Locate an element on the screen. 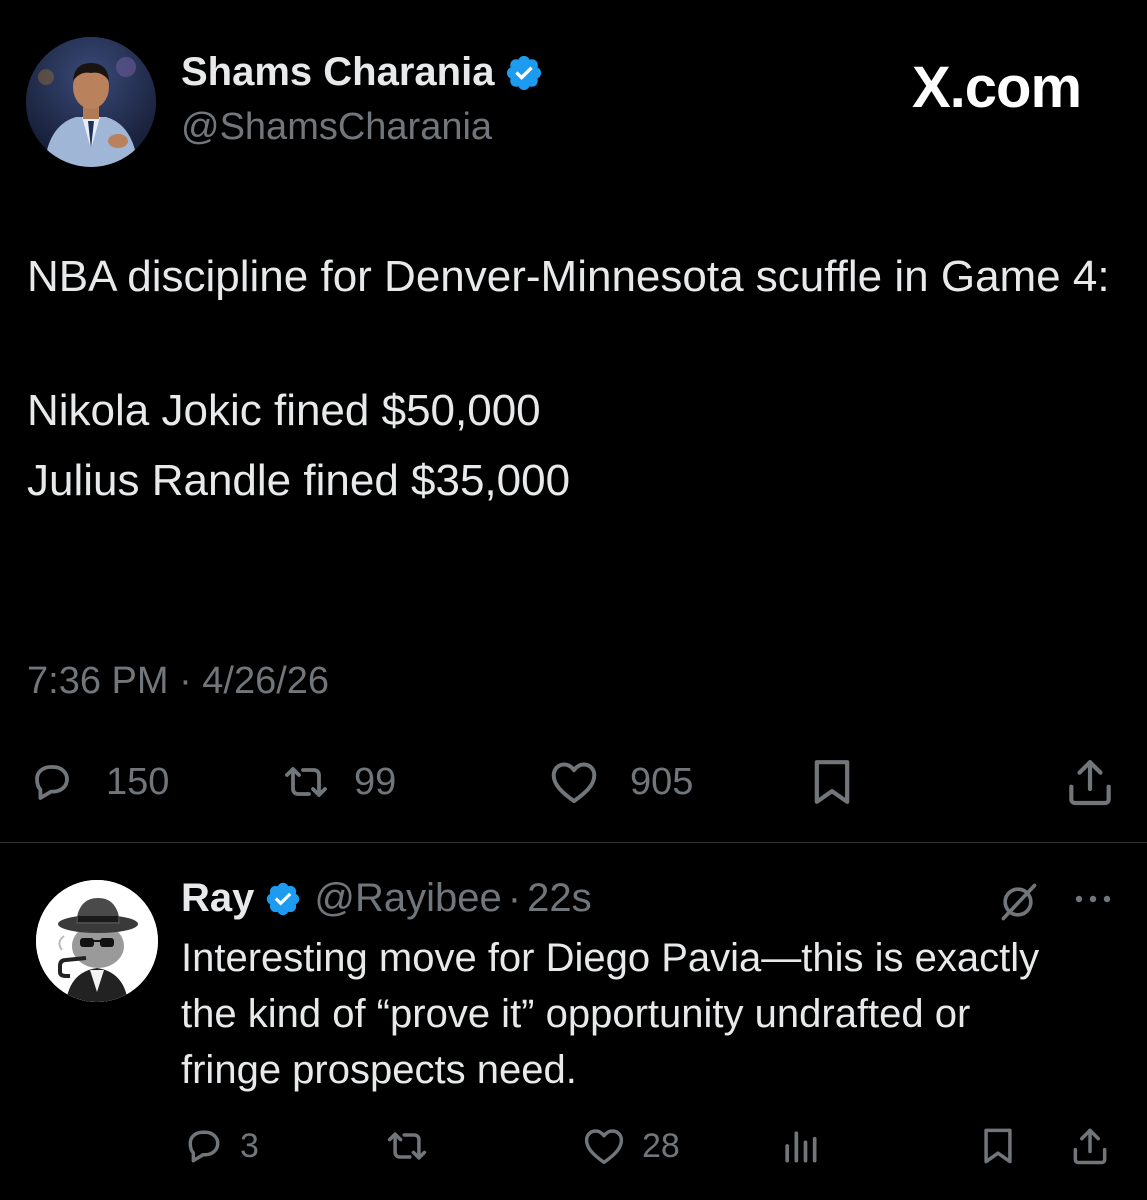  reply-bookmark-button is located at coordinates (998, 1146).